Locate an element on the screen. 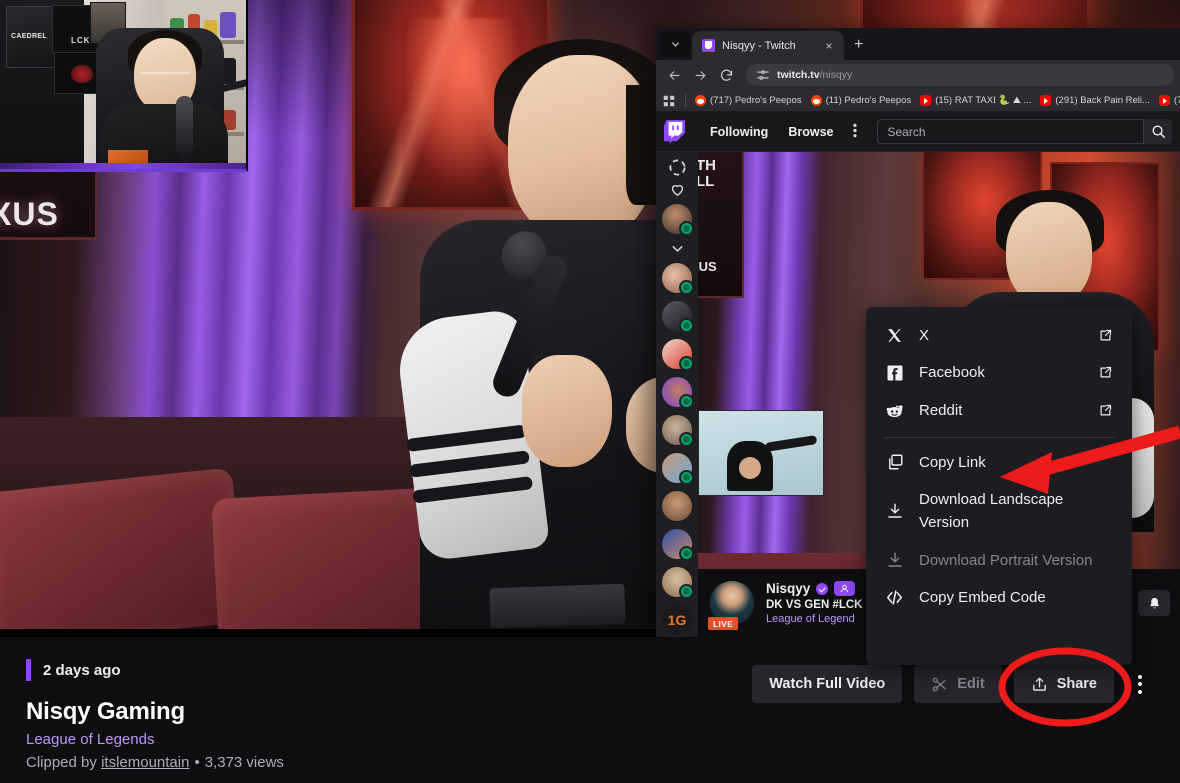 This screenshot has width=1180, height=783. tune-icon is located at coordinates (763, 75).